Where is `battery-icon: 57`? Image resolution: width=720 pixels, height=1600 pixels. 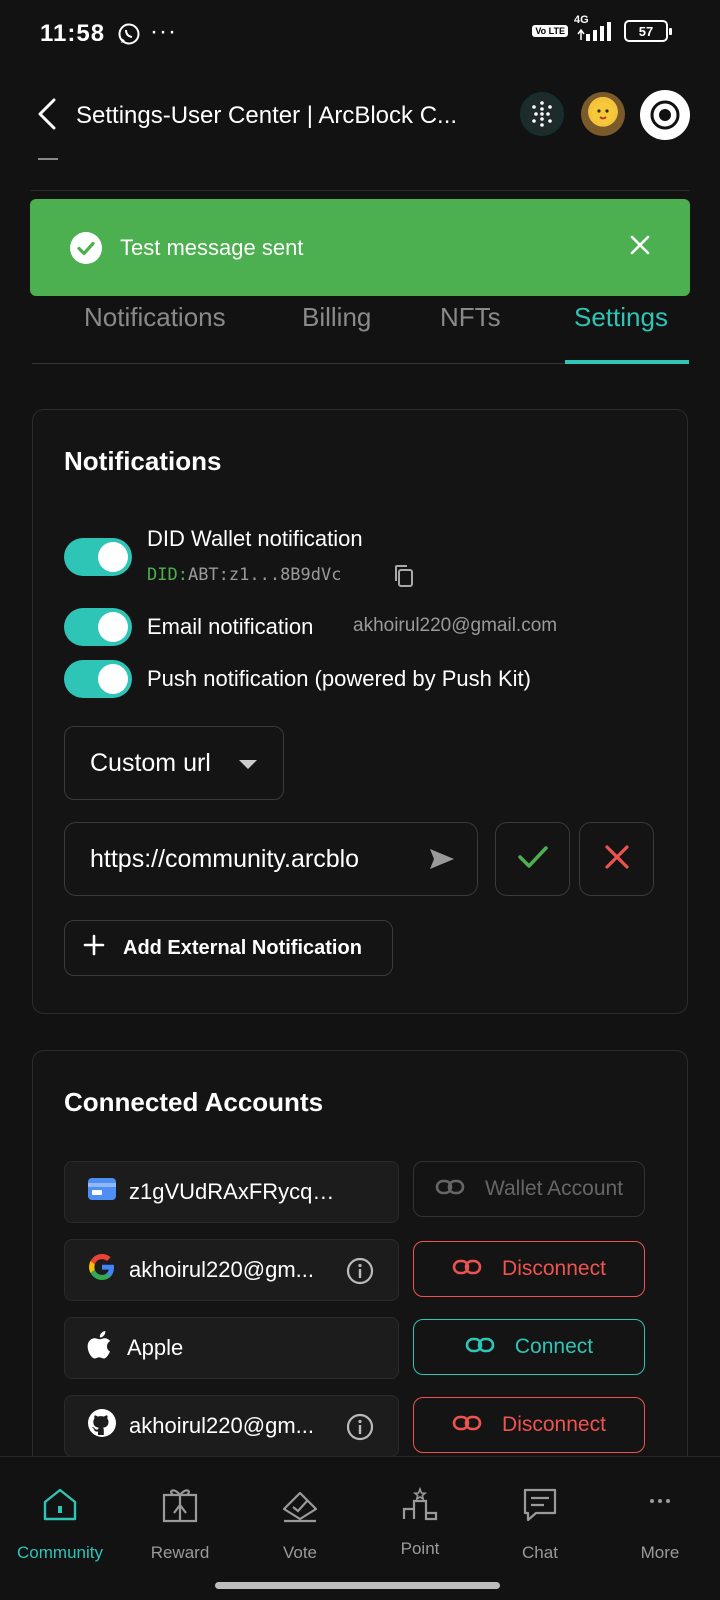
battery-icon: 57 is located at coordinates (648, 31).